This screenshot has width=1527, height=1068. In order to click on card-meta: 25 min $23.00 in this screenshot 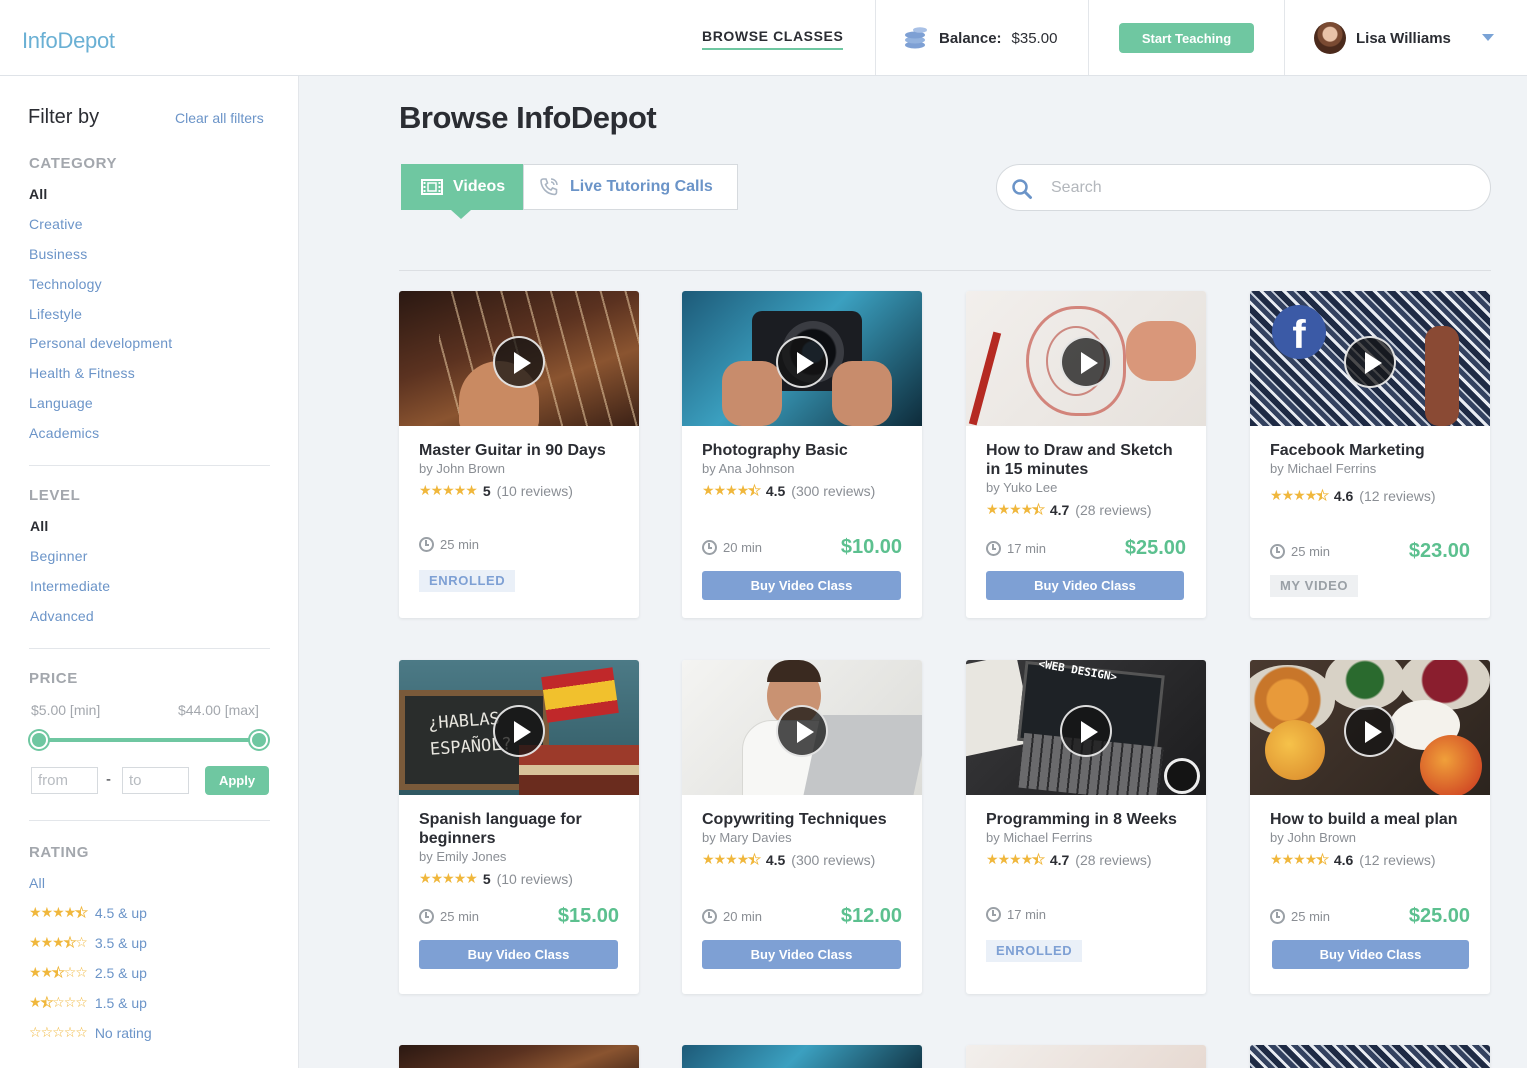, I will do `click(1370, 551)`.